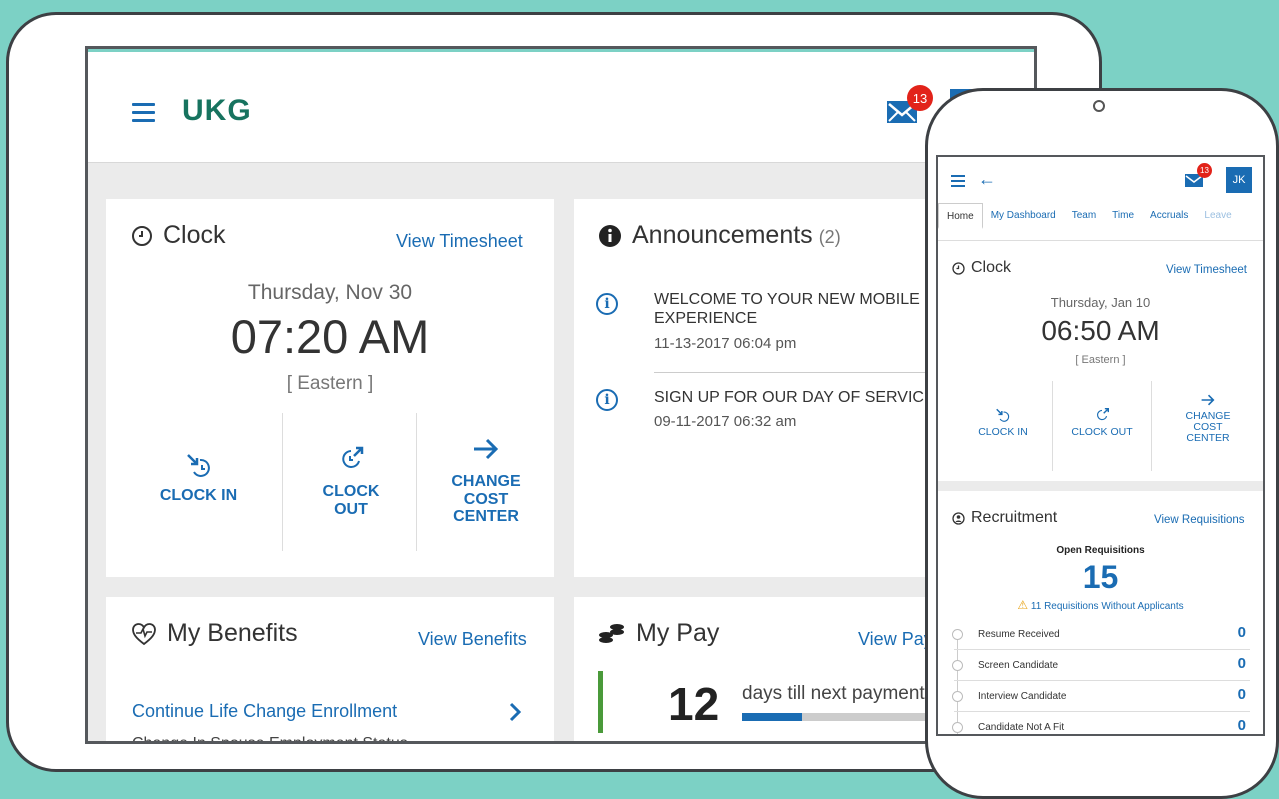  Describe the element at coordinates (1101, 665) in the screenshot. I see `stage-row: Screen Candidate 0` at that location.